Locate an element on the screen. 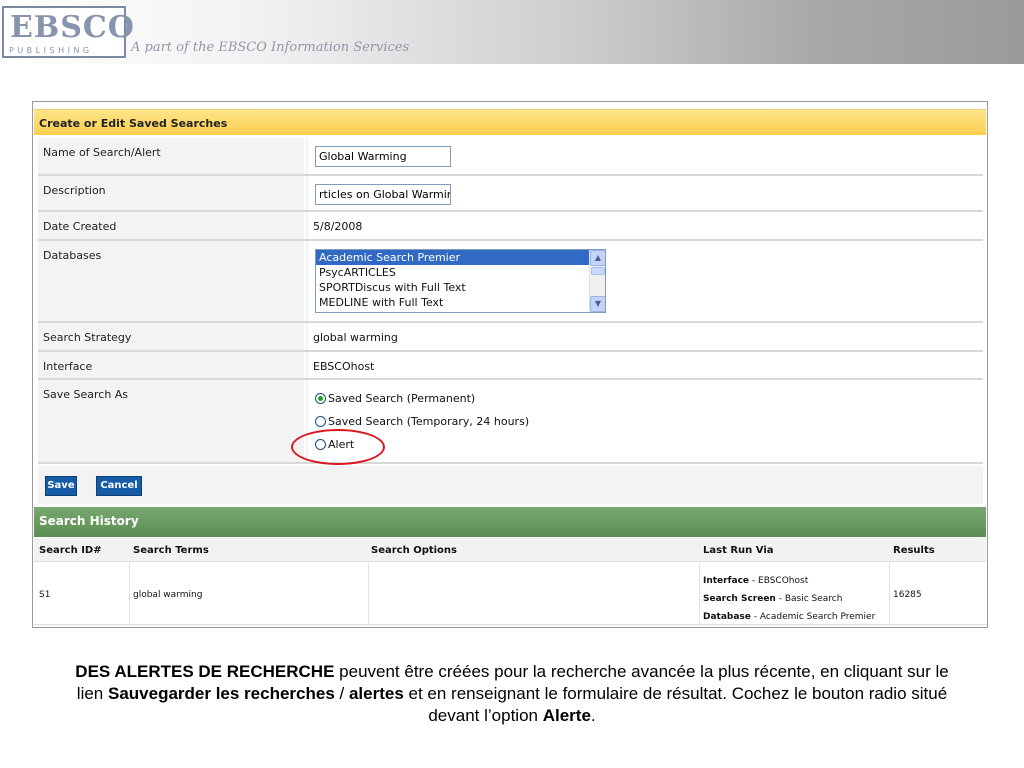 The image size is (1024, 768). interface-label: Interface is located at coordinates (172, 365).